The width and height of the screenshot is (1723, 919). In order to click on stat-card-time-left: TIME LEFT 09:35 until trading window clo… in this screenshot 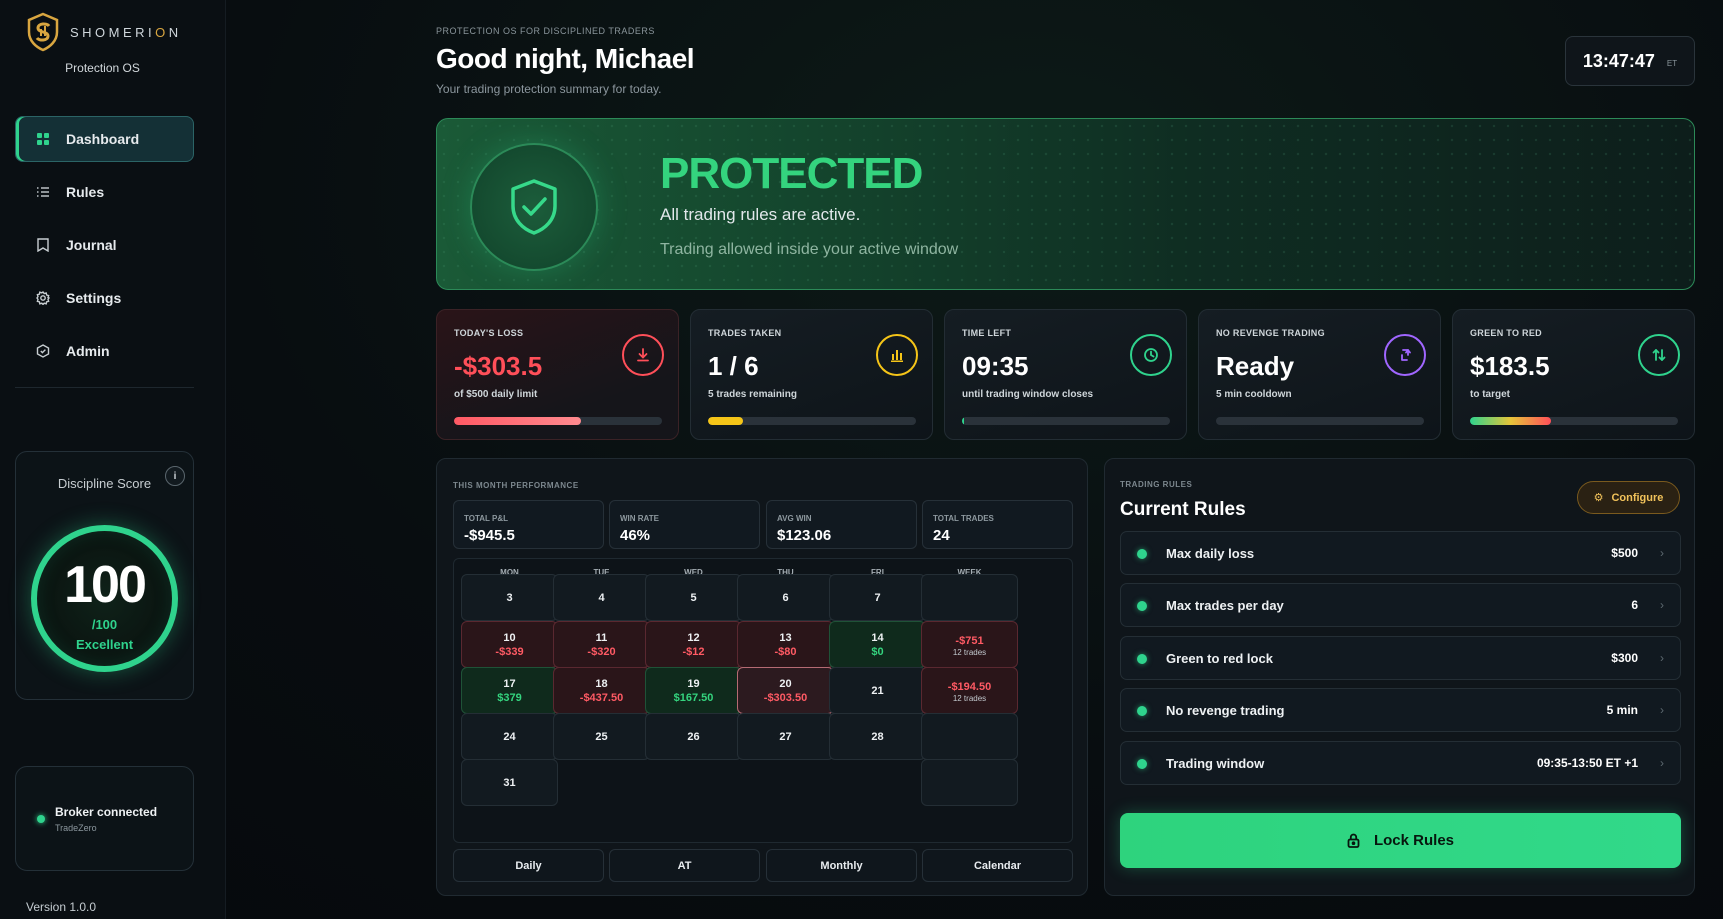, I will do `click(1065, 374)`.